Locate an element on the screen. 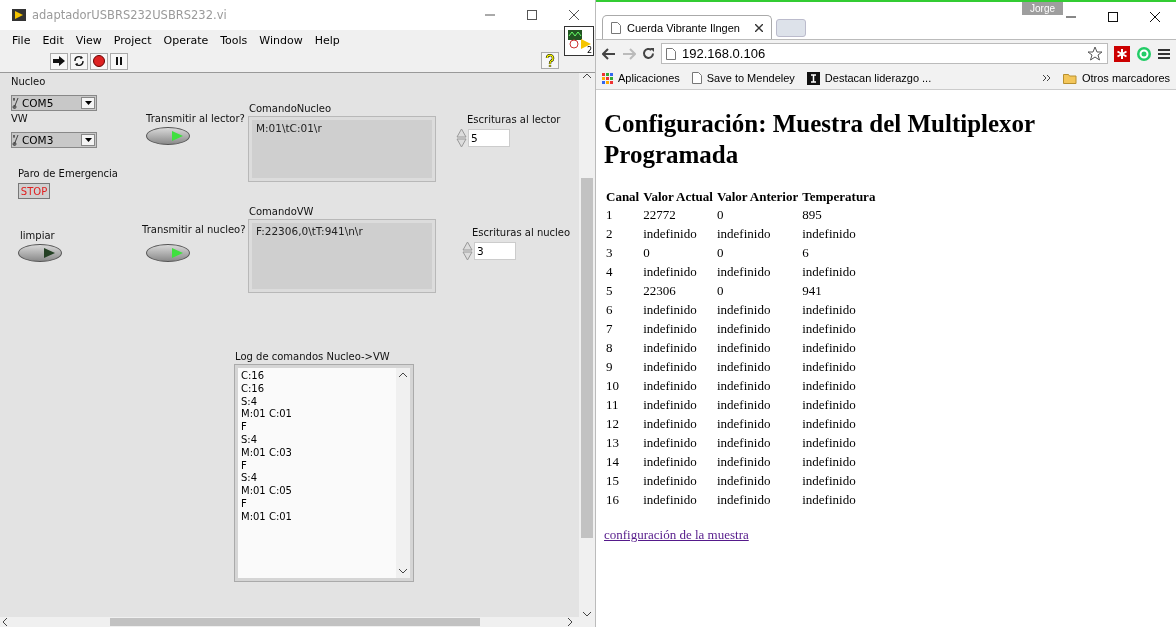 The width and height of the screenshot is (1176, 627). back-icon is located at coordinates (609, 53).